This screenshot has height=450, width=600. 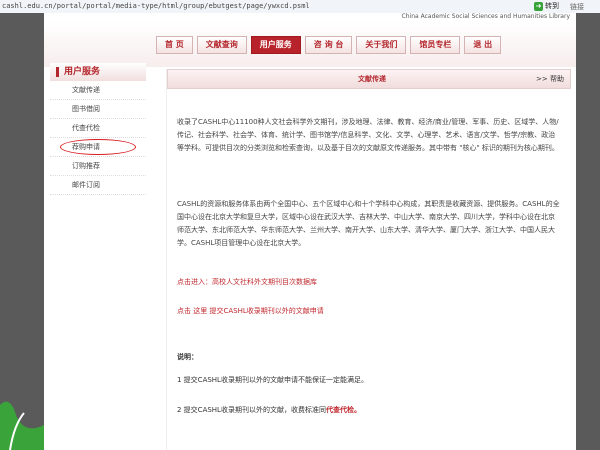 I want to click on note-1: 1 提交CASHL收录期刊以外的文献申请不能保证一定能满足。, so click(x=272, y=380).